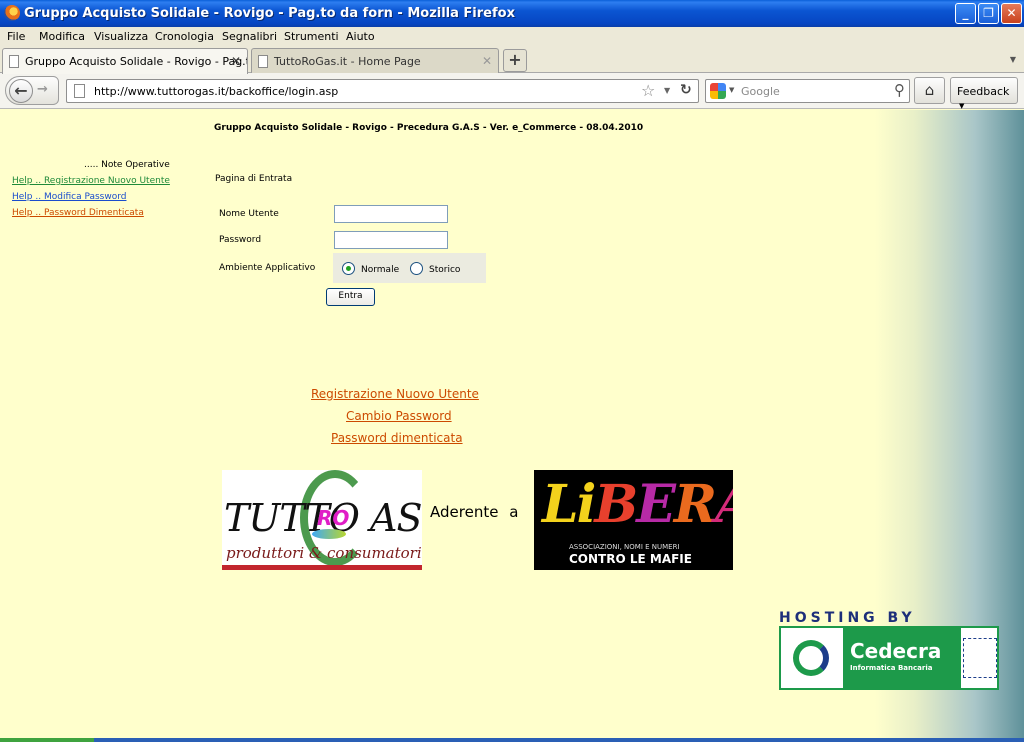 This screenshot has width=1024, height=742. Describe the element at coordinates (21, 91) in the screenshot. I see `back-arrow-icon: ←` at that location.